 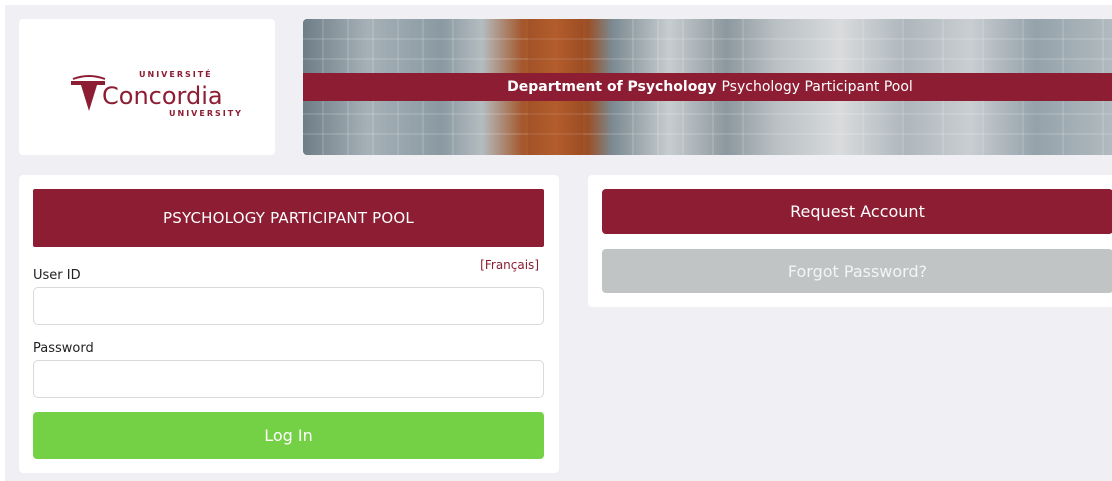 I want to click on login-button: Log In, so click(x=288, y=435).